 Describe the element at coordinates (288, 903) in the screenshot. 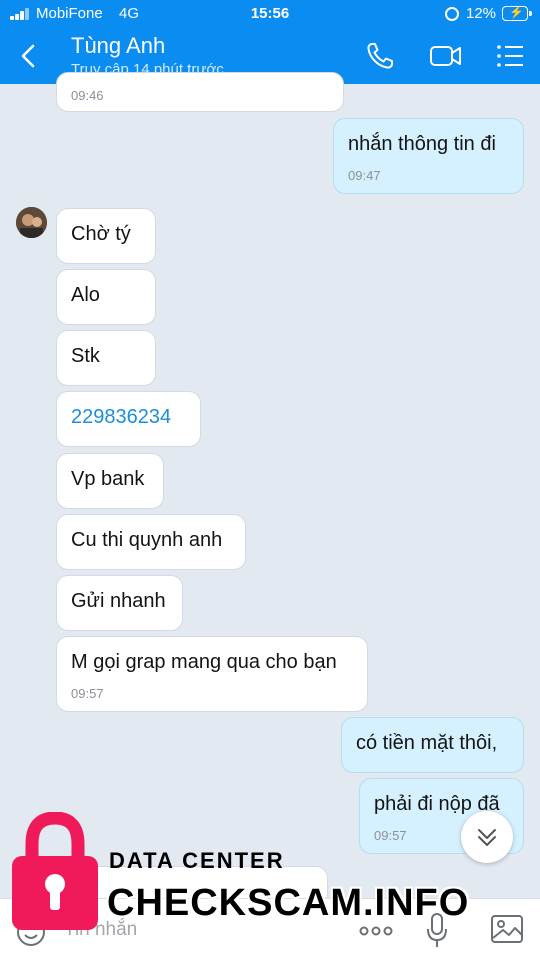

I see `watermark-line2: CHECKSCAM.INFO` at that location.